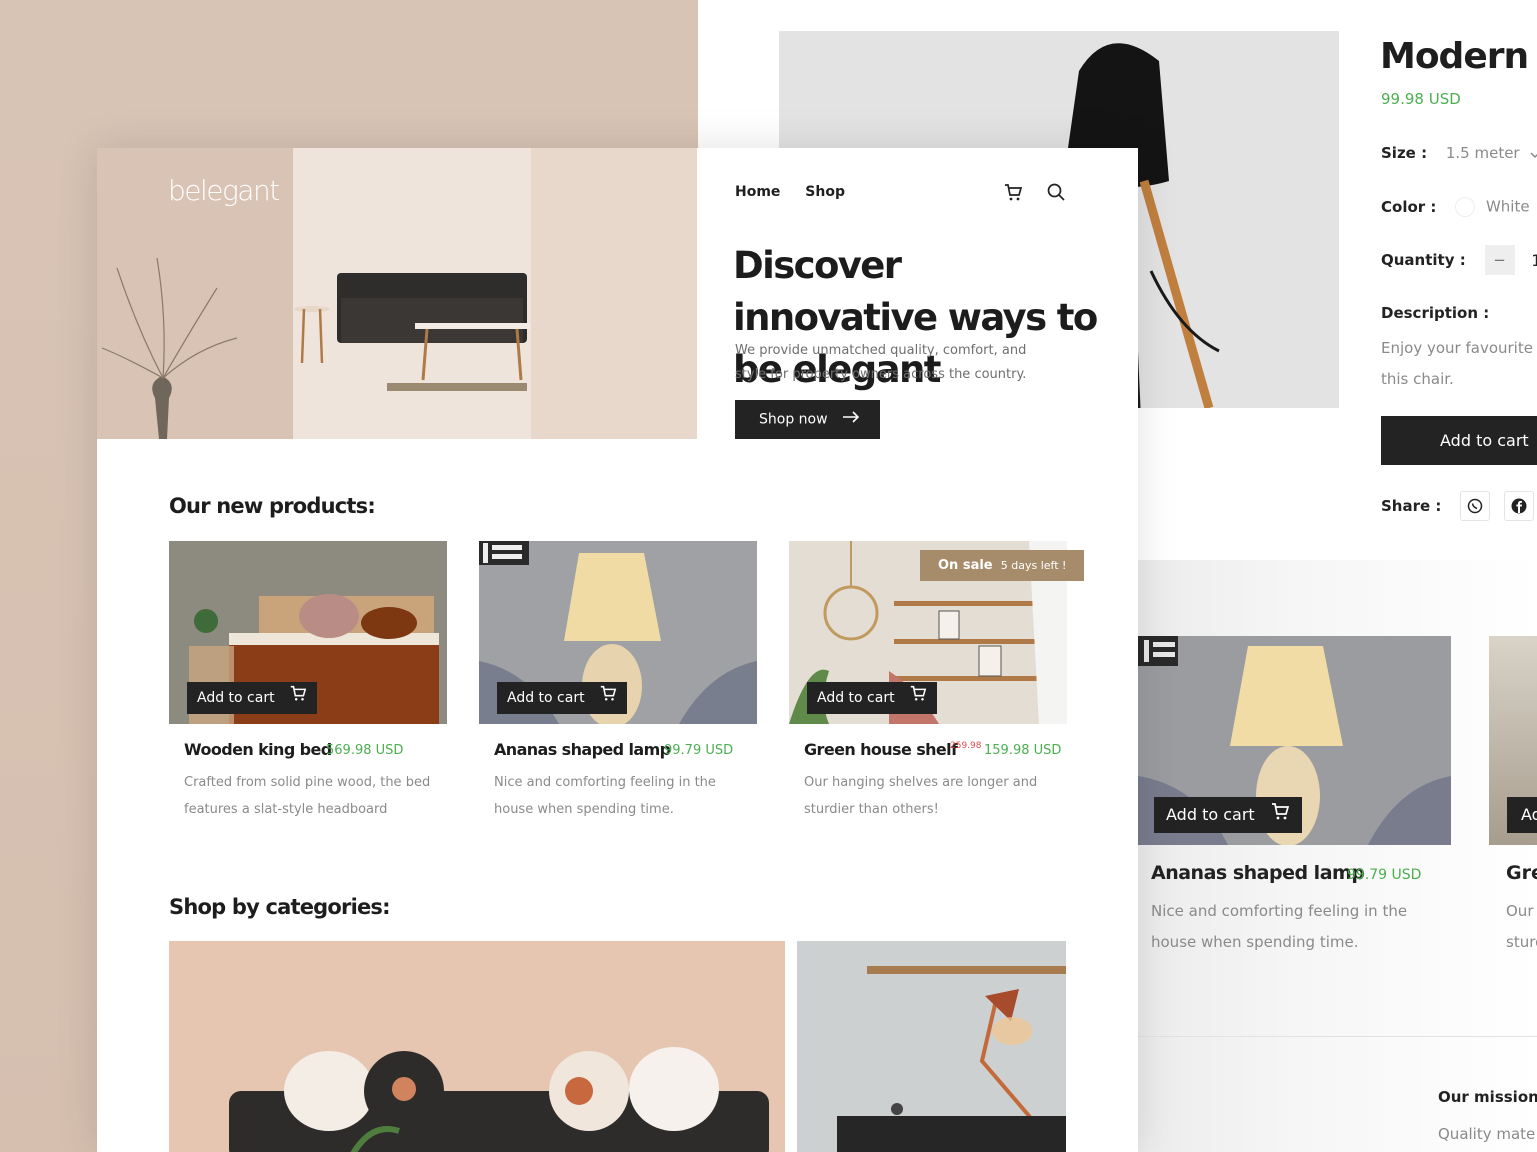 This screenshot has height=1152, width=1537. I want to click on product-price: 159.98 USD, so click(1023, 750).